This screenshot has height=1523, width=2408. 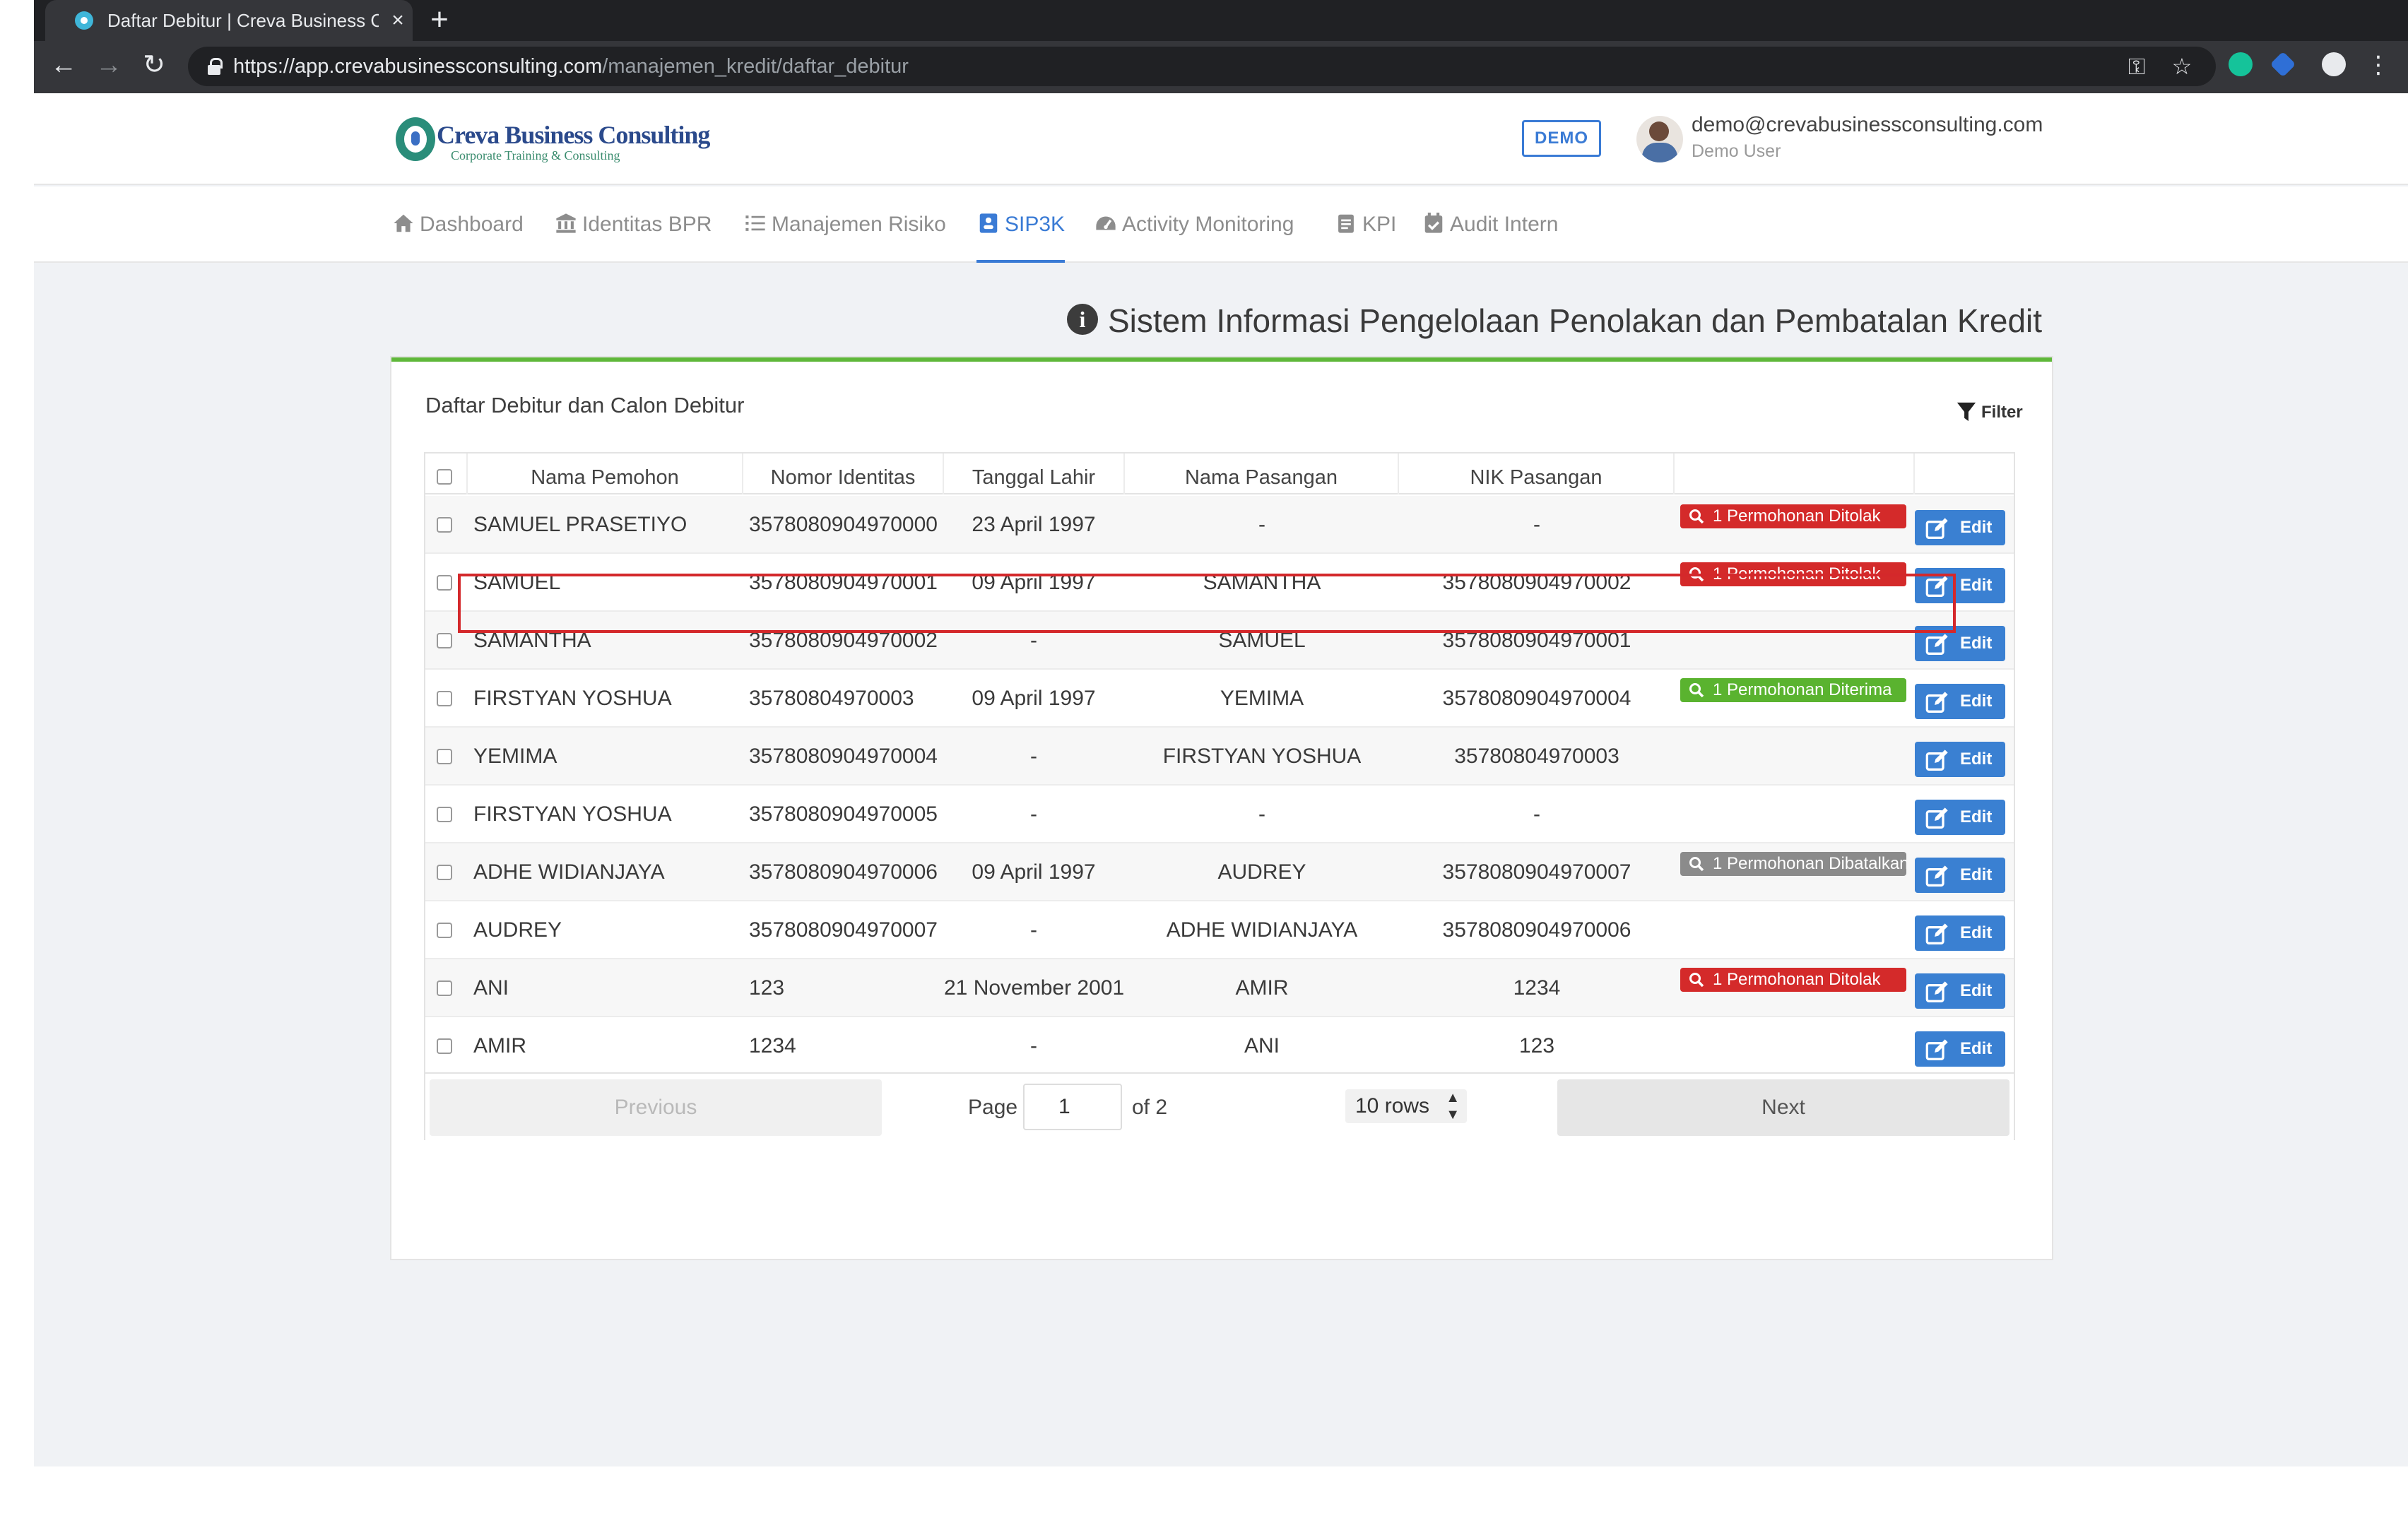 I want to click on key-icon: ⚿, so click(x=2136, y=66).